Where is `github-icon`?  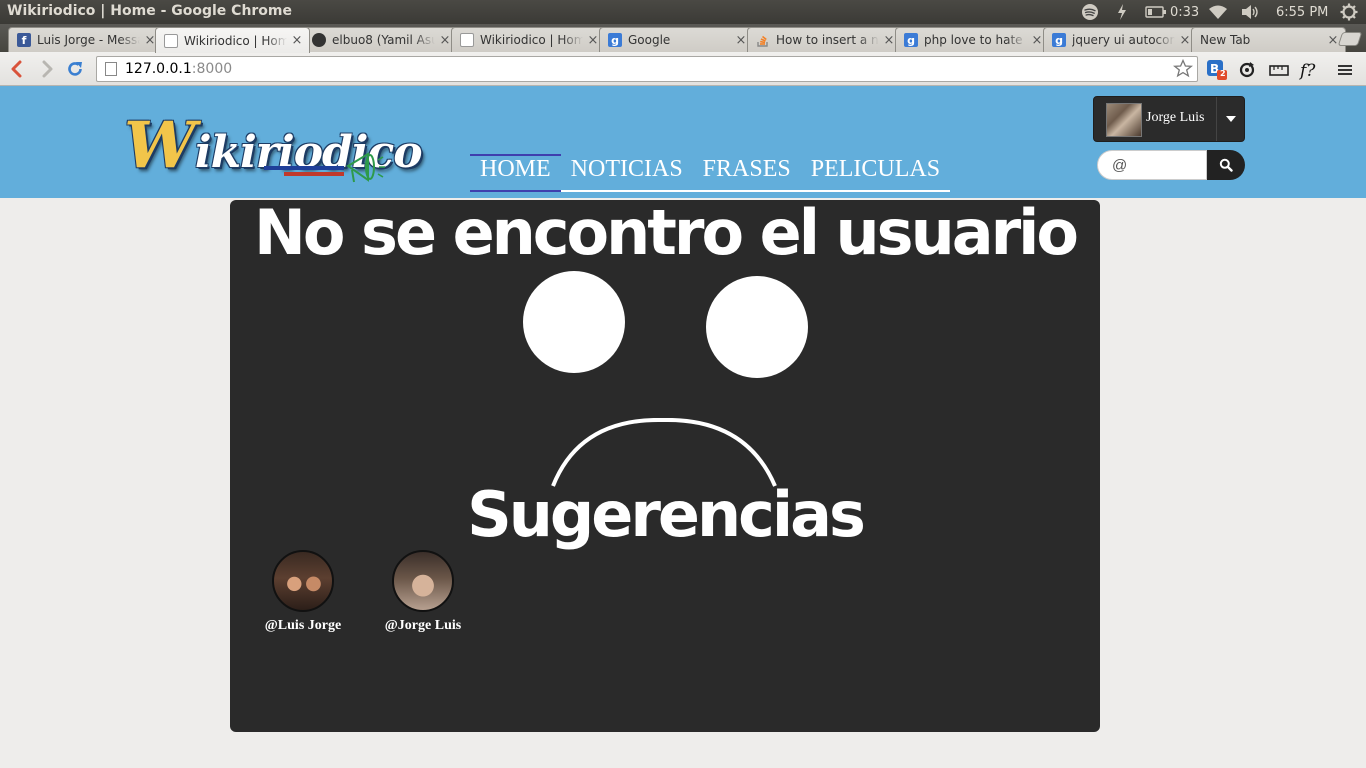 github-icon is located at coordinates (319, 40).